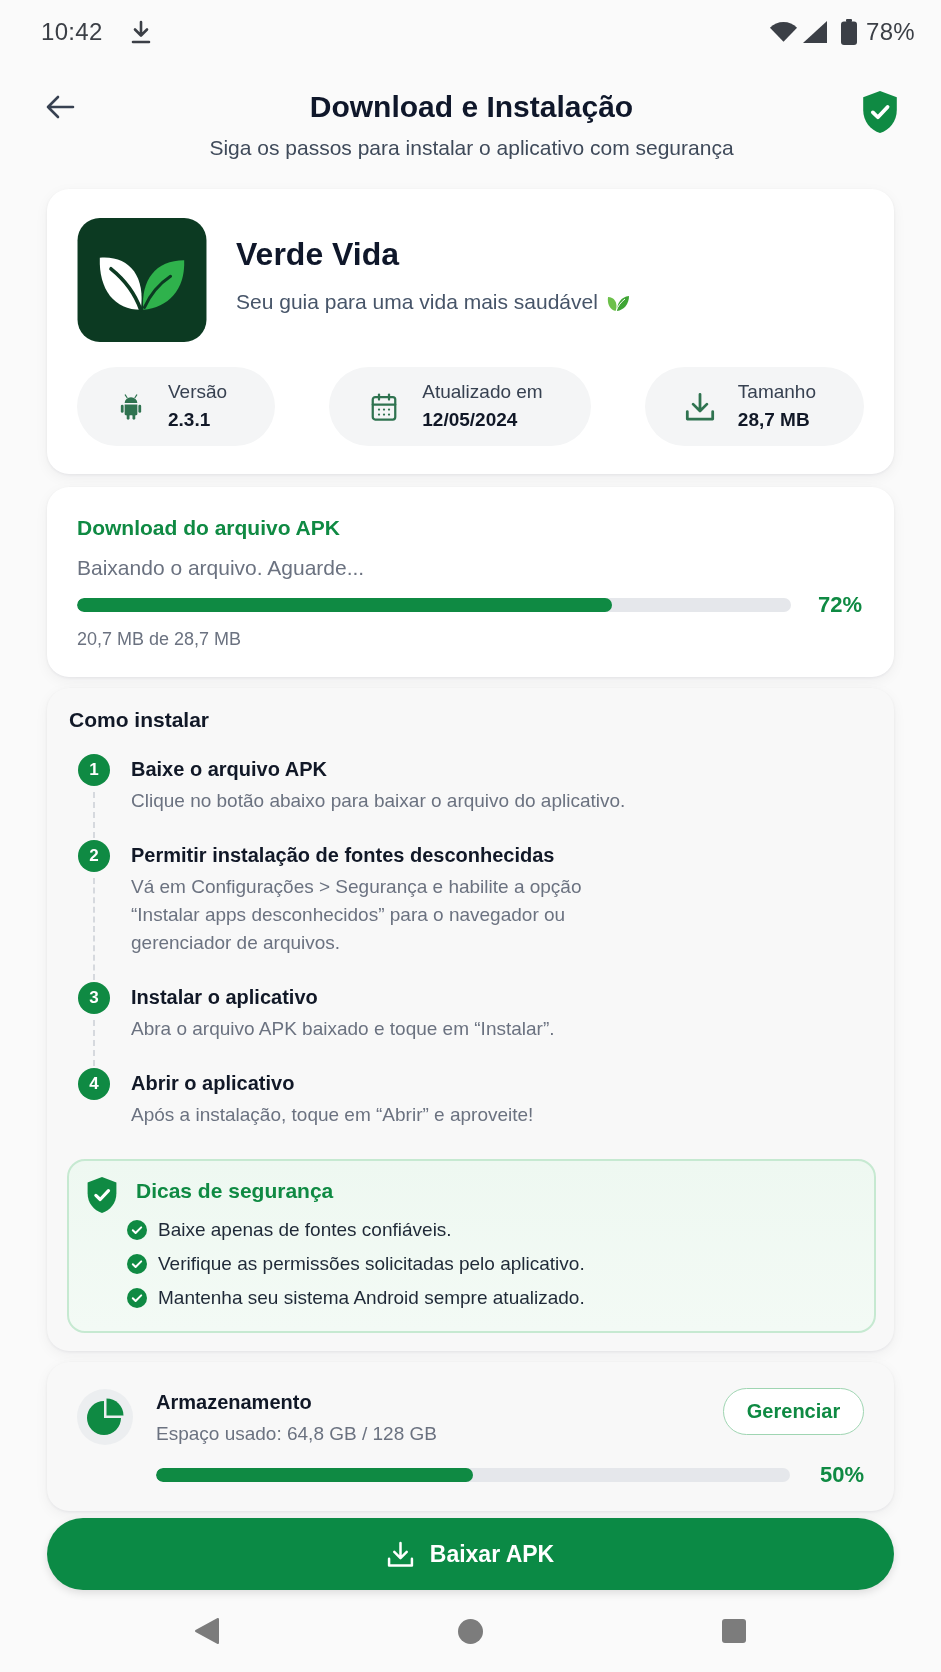 The width and height of the screenshot is (941, 1672). I want to click on nav-recents-icon, so click(734, 1631).